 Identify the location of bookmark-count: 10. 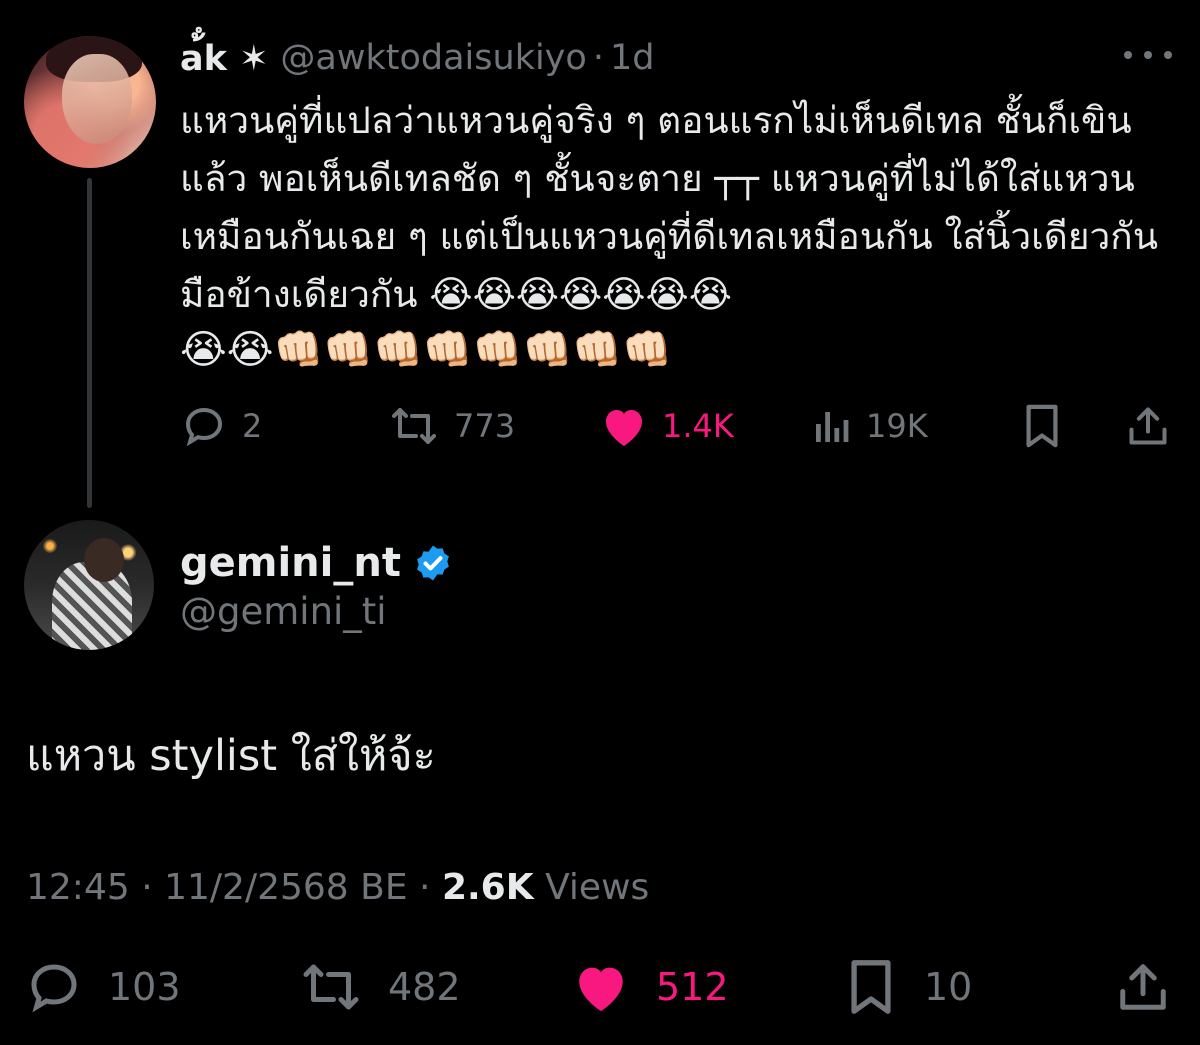
(948, 987).